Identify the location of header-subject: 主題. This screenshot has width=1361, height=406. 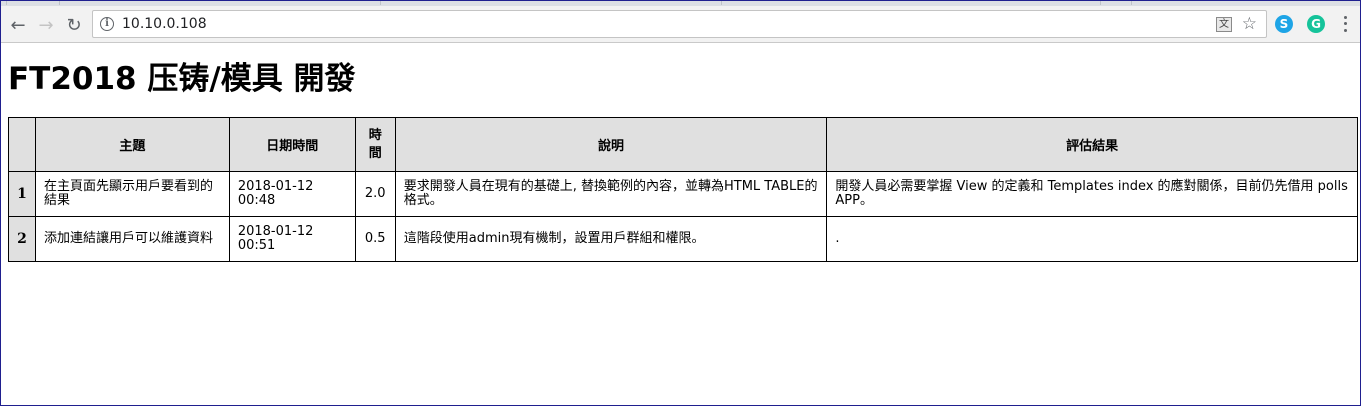
(132, 144).